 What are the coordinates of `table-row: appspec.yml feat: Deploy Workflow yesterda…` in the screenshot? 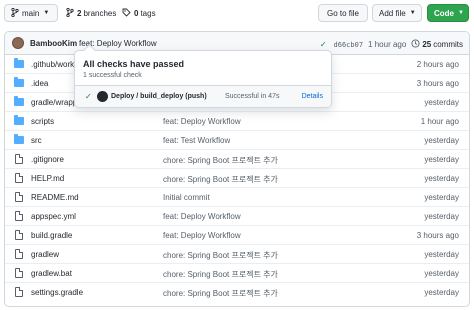 It's located at (237, 216).